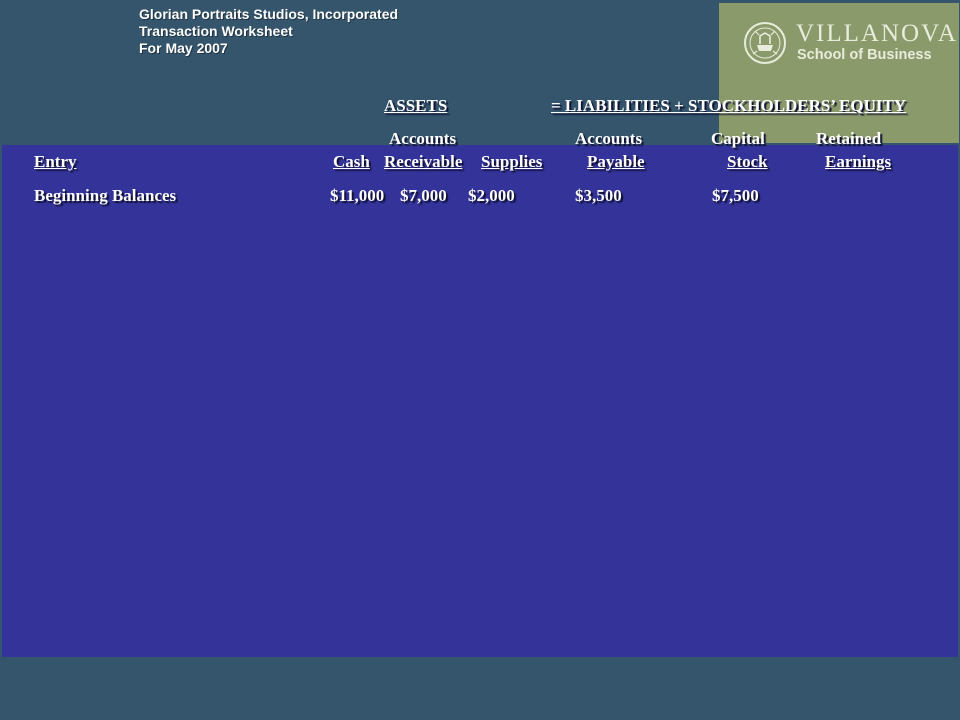 This screenshot has height=720, width=960. Describe the element at coordinates (864, 55) in the screenshot. I see `logo-subtitle: School of Business` at that location.